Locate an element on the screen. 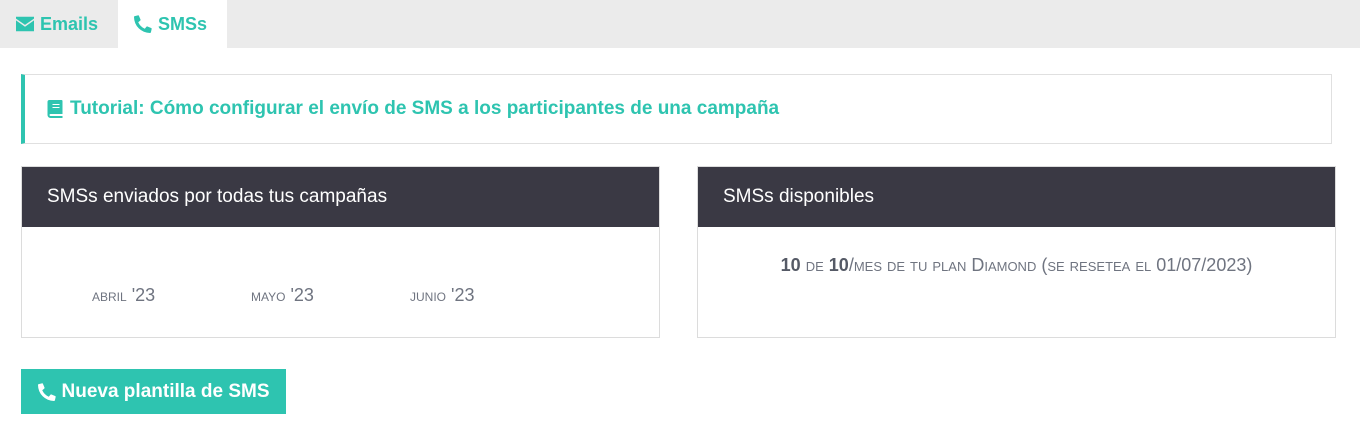 The width and height of the screenshot is (1360, 440). month-label: abril '23 is located at coordinates (124, 295).